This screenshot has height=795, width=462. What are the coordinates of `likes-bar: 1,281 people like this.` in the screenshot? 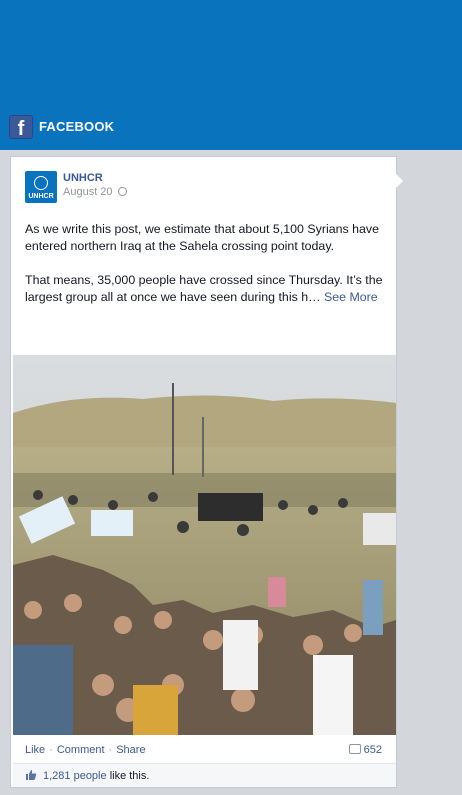 It's located at (204, 775).